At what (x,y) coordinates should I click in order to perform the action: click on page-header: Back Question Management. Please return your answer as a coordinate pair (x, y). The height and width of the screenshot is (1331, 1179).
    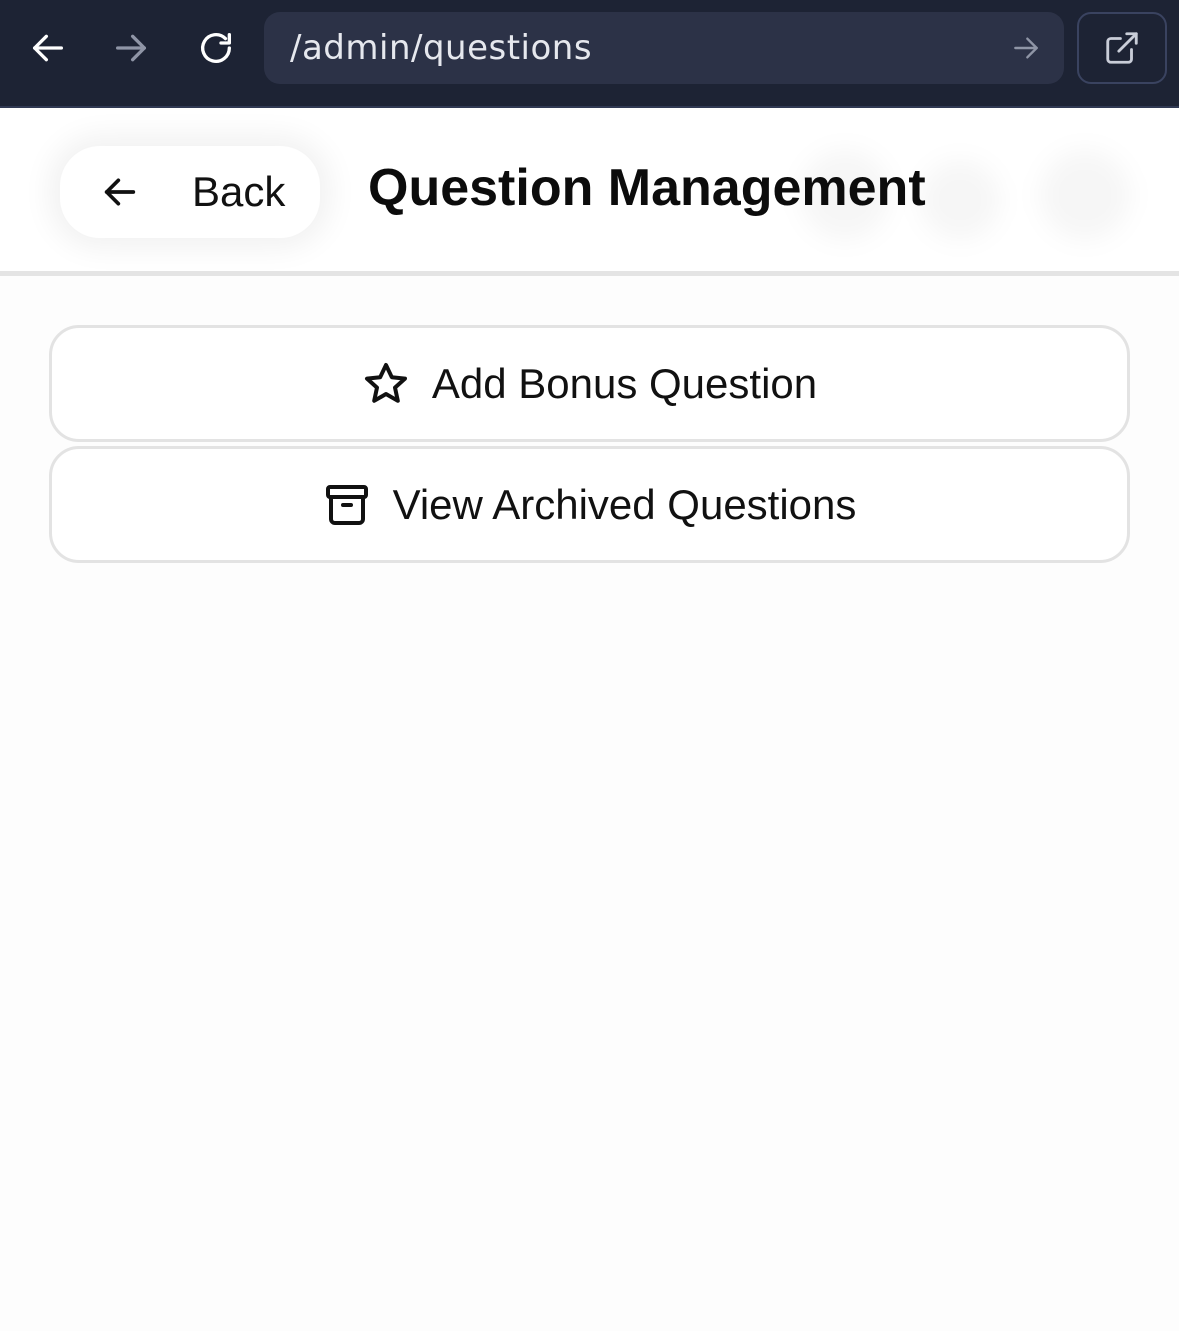
    Looking at the image, I should click on (589, 193).